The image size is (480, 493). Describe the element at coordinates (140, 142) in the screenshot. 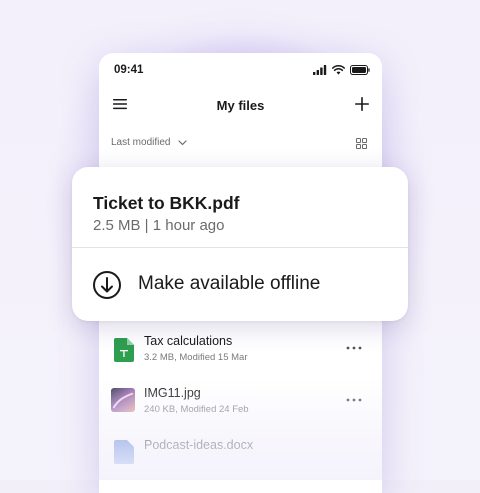

I see `sort-dropdown: Last modified` at that location.